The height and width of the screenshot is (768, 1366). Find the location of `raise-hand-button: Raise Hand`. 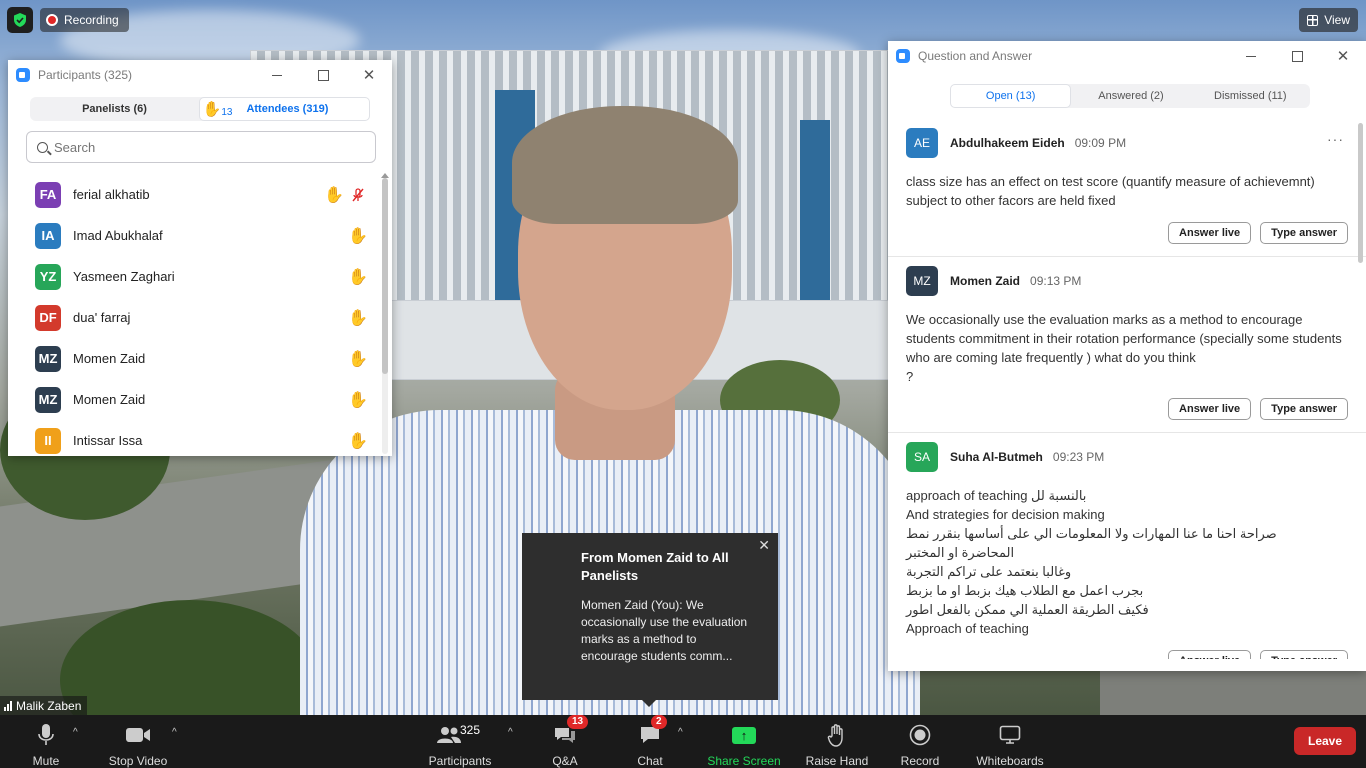

raise-hand-button: Raise Hand is located at coordinates (837, 741).